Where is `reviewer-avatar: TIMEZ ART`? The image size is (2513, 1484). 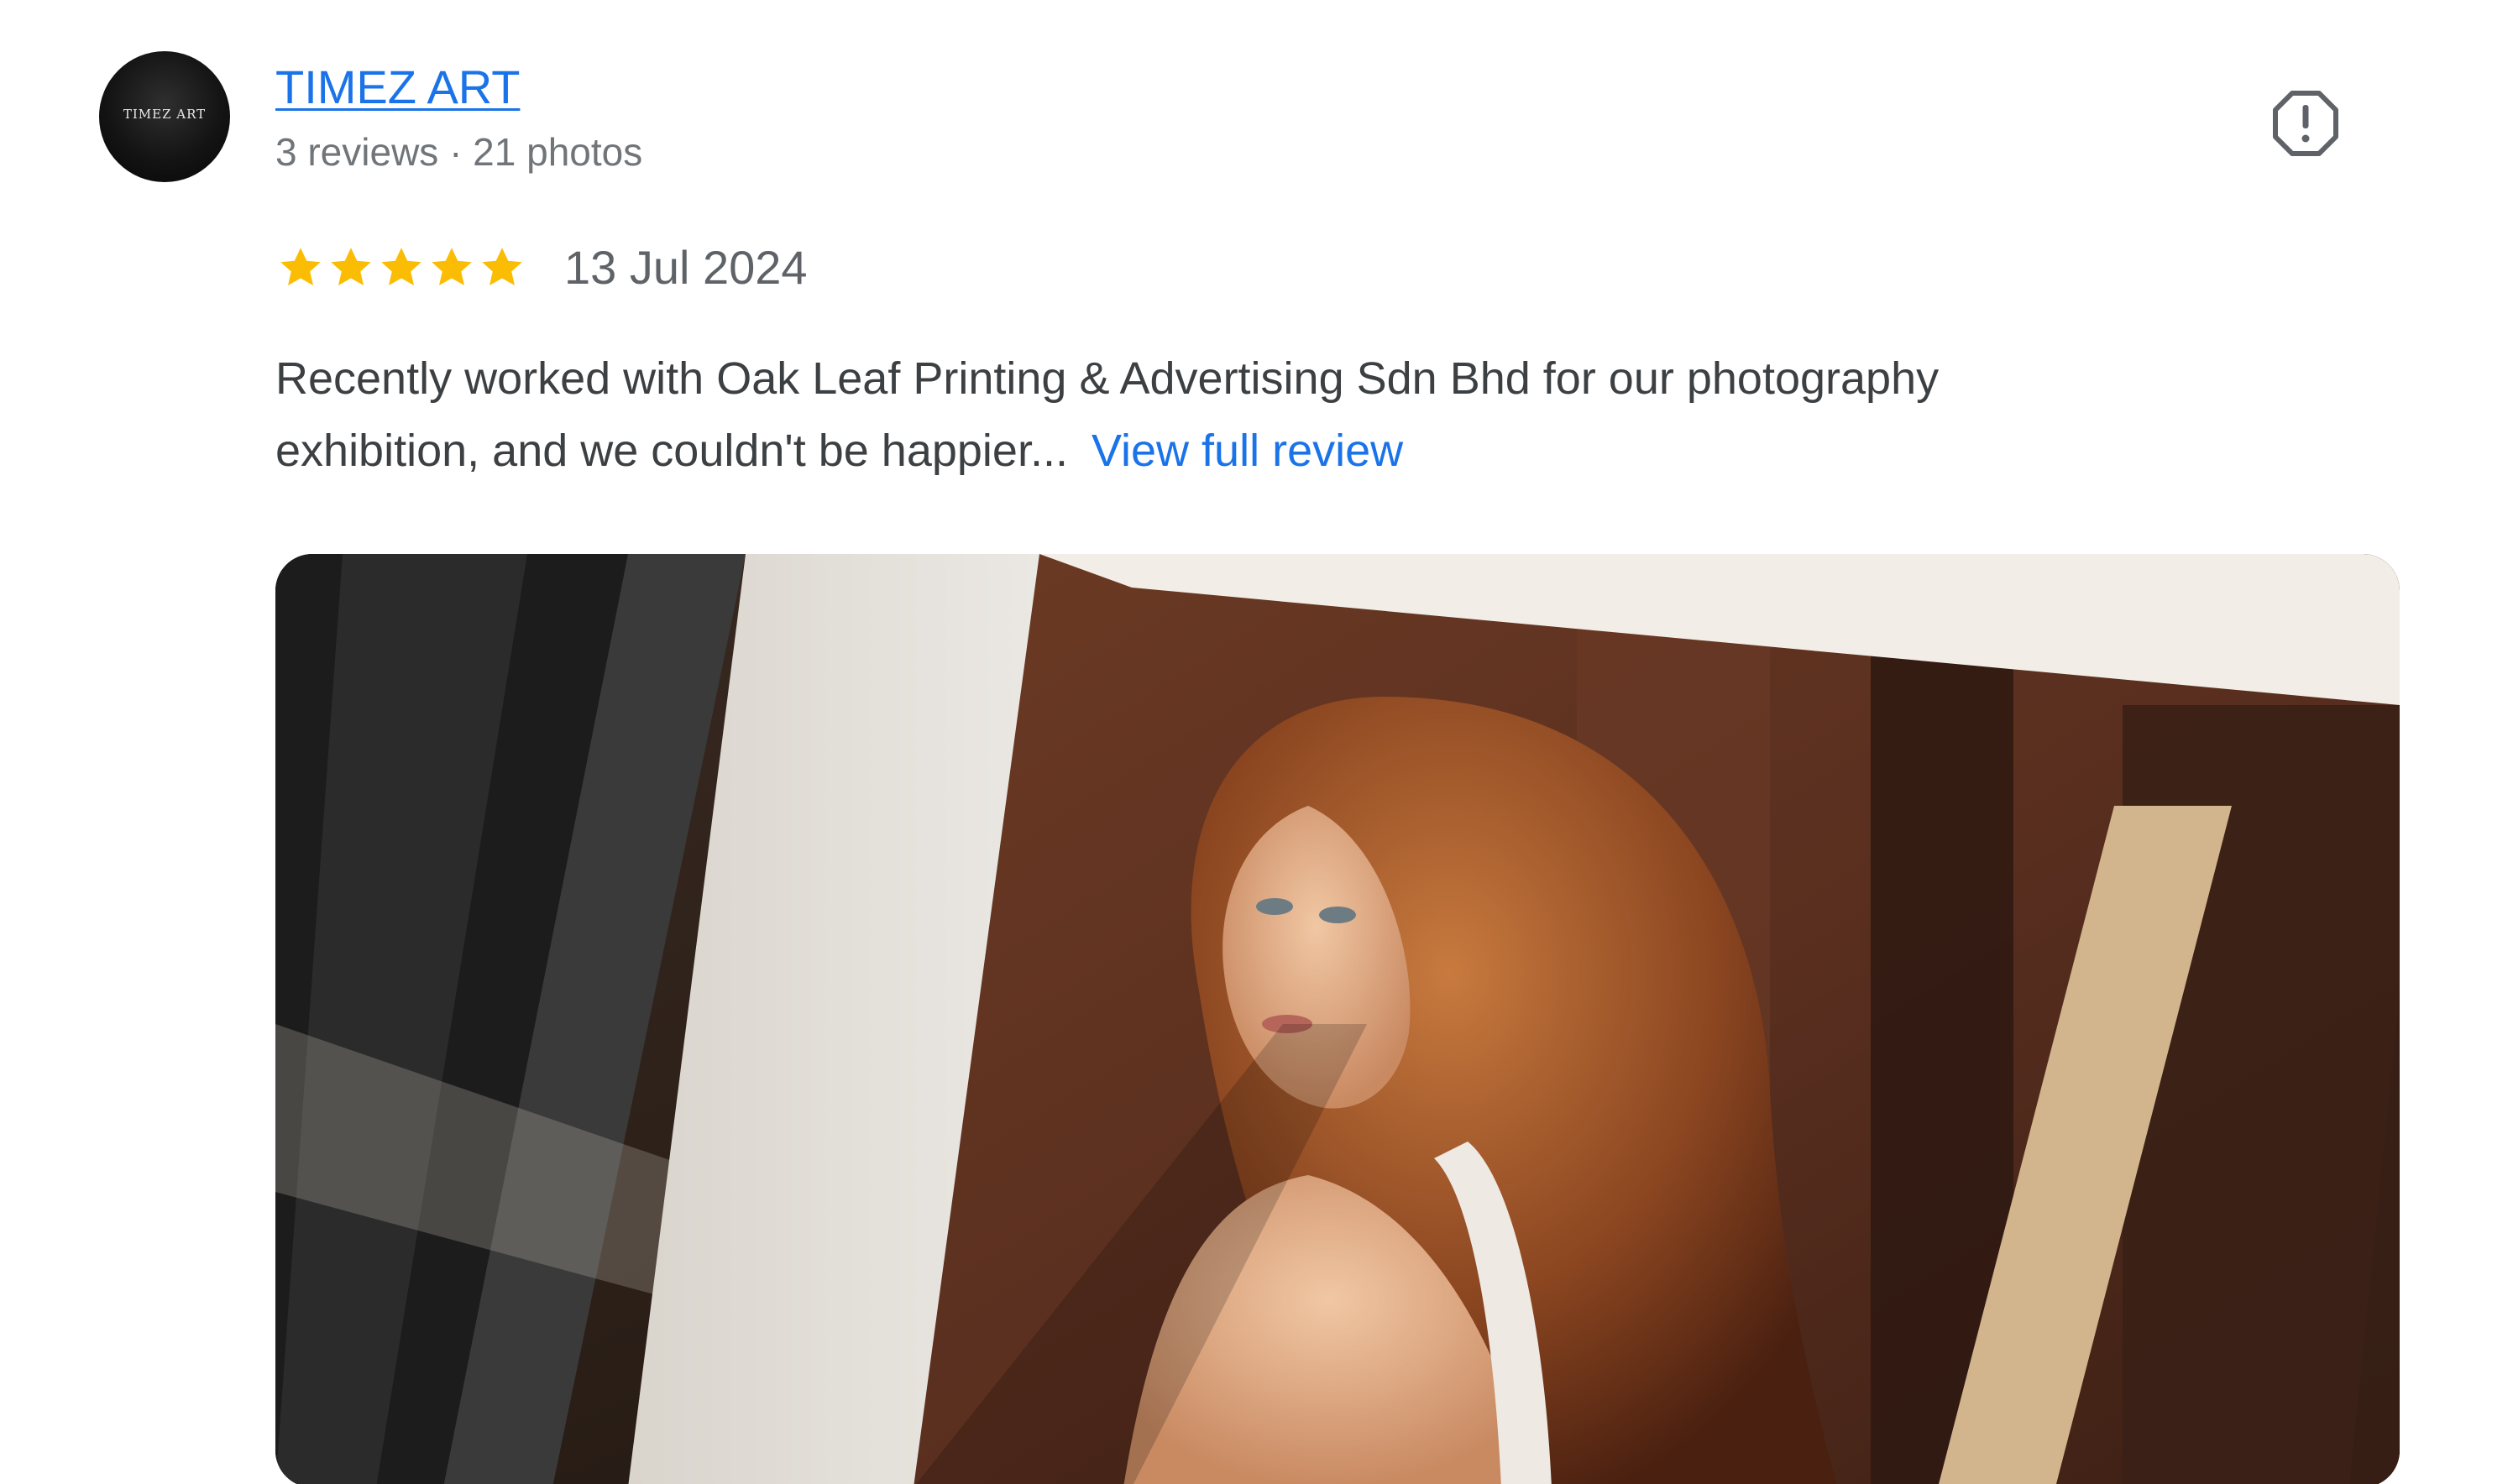 reviewer-avatar: TIMEZ ART is located at coordinates (164, 116).